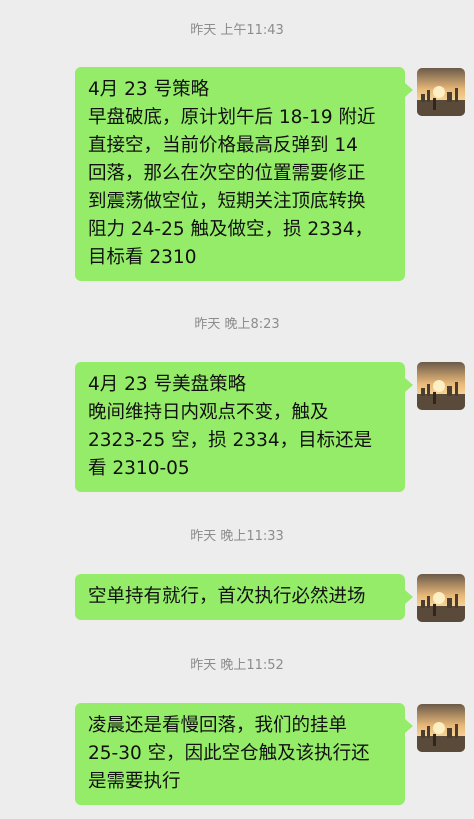  I want to click on message-bubble: 空单持有就行，首次执行必然进场, so click(244, 597).